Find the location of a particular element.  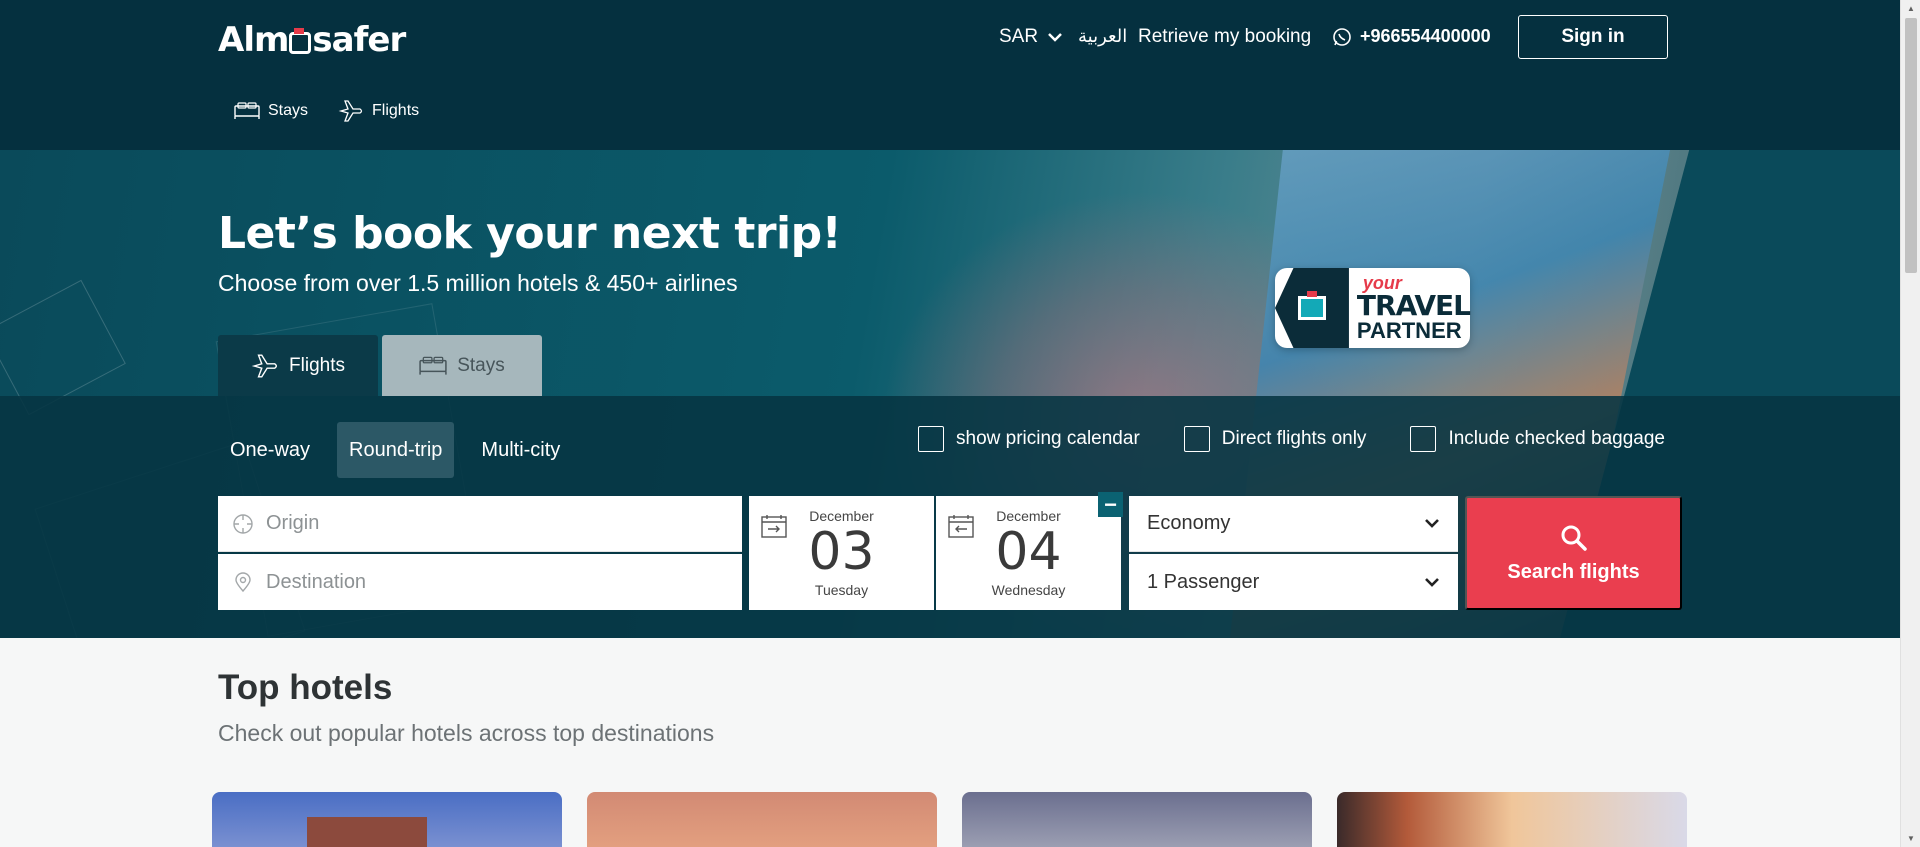

origin-placeholder: Origin is located at coordinates (293, 523).